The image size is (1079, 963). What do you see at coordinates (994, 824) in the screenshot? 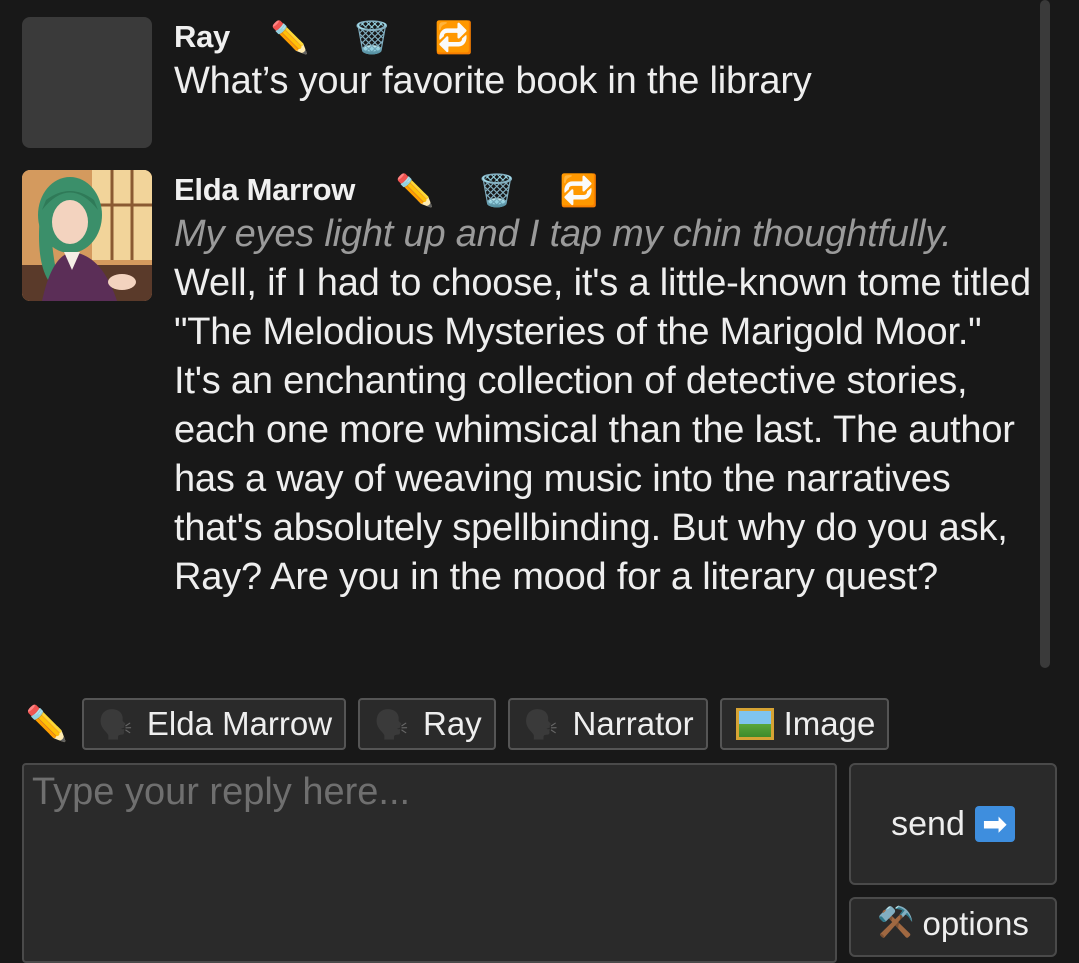
I see `right-arrow-icon: ➡` at bounding box center [994, 824].